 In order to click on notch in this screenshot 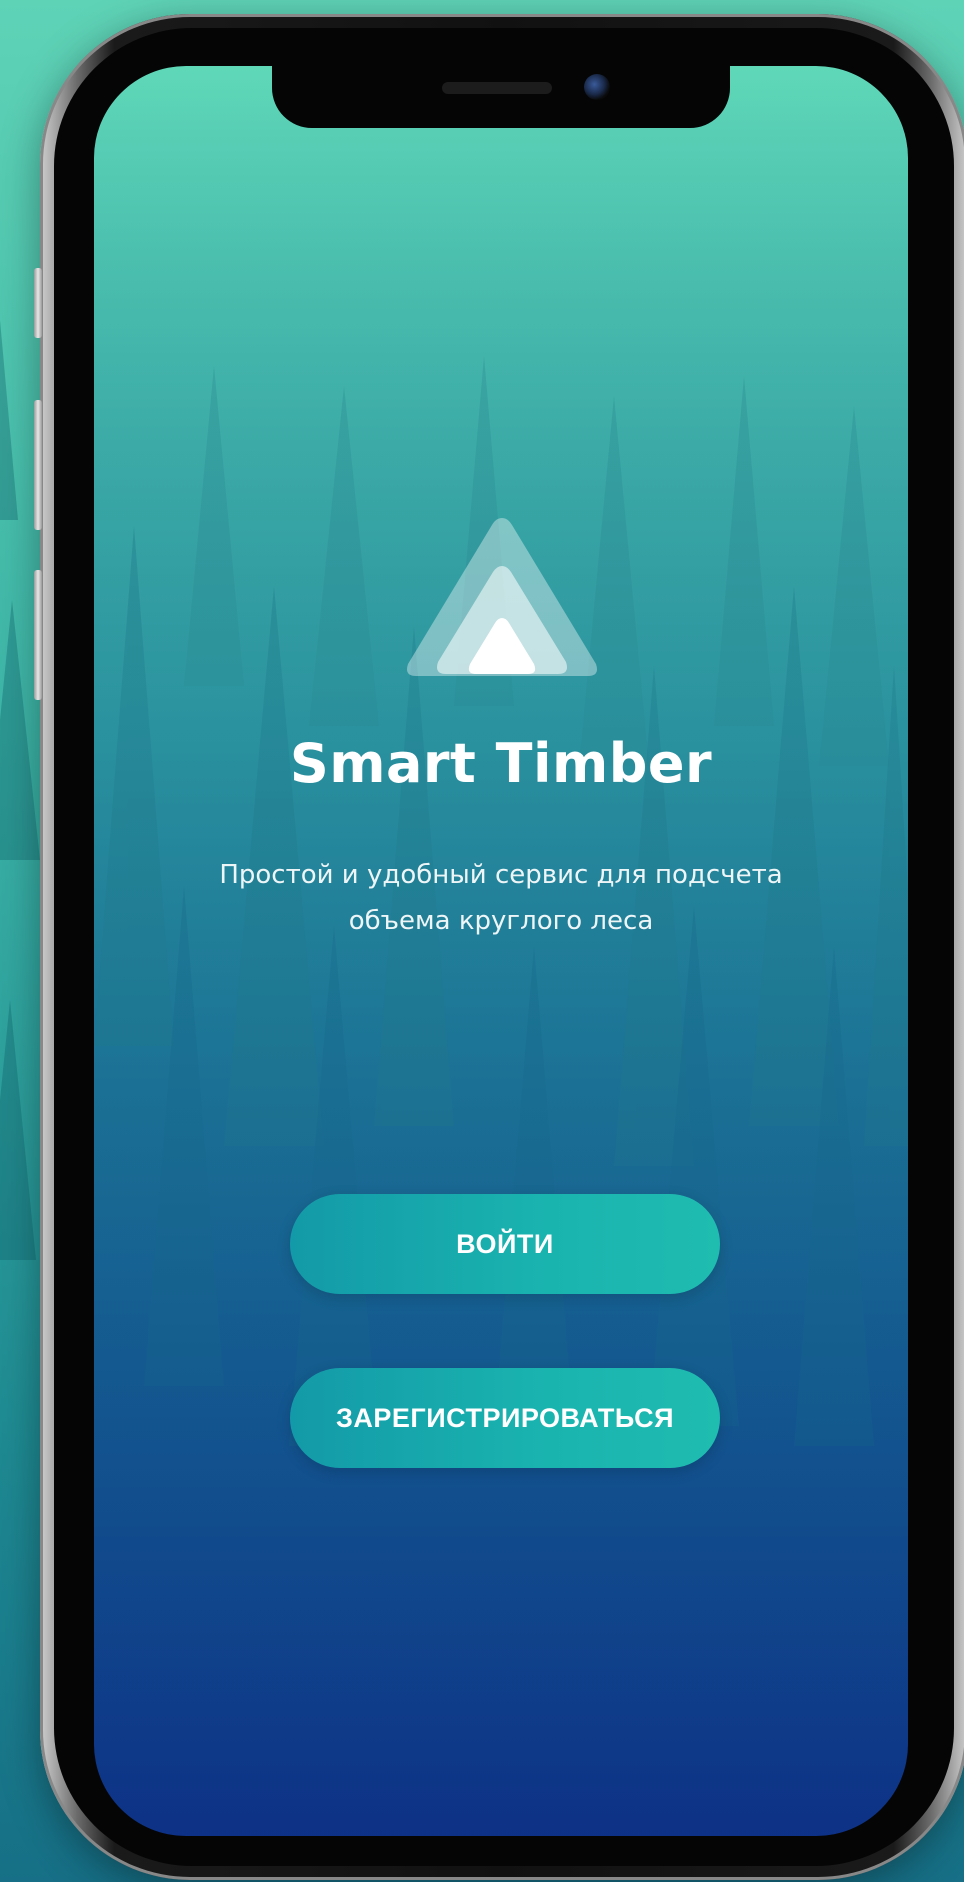, I will do `click(501, 97)`.